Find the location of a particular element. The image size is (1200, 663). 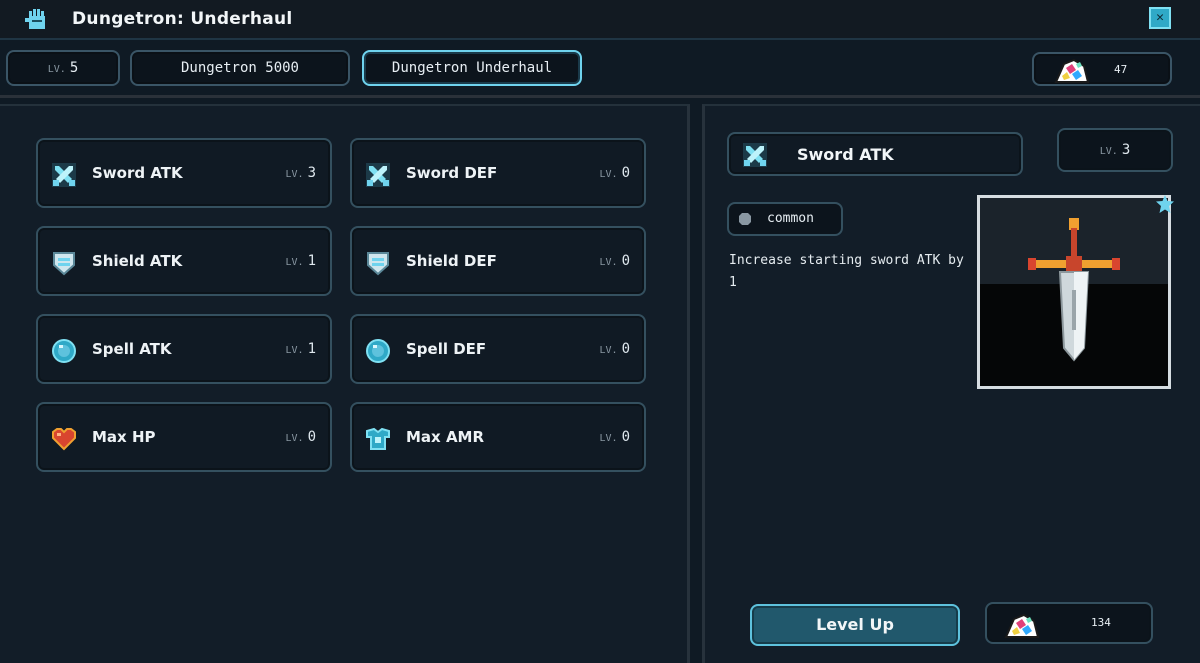

currency-value: 47 is located at coordinates (1121, 69).